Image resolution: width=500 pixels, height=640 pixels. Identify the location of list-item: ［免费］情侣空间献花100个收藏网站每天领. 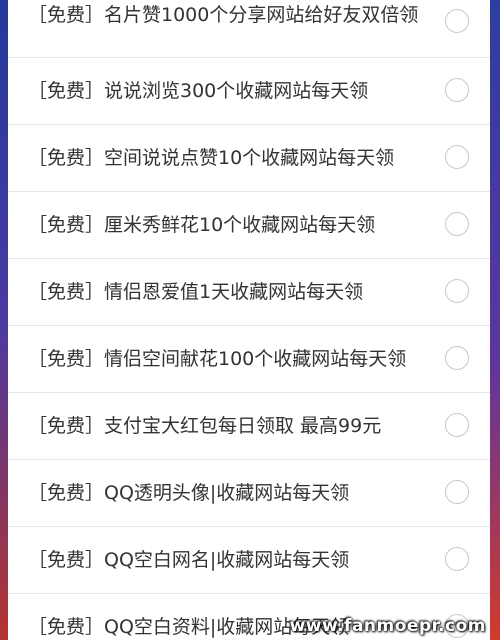
(249, 359).